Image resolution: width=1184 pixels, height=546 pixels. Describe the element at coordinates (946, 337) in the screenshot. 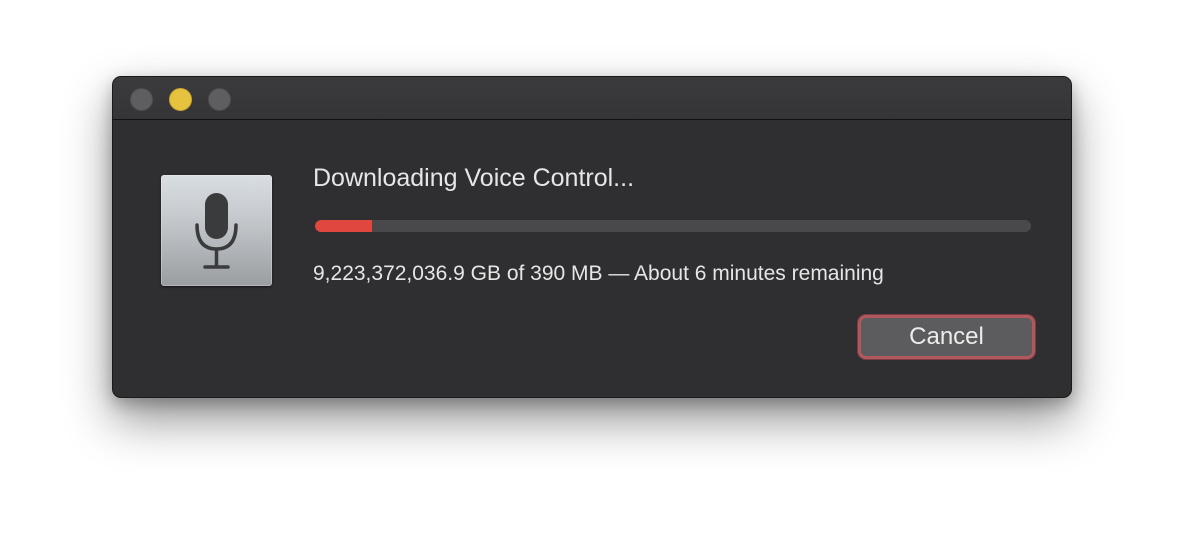

I see `cancel-button: Cancel` at that location.